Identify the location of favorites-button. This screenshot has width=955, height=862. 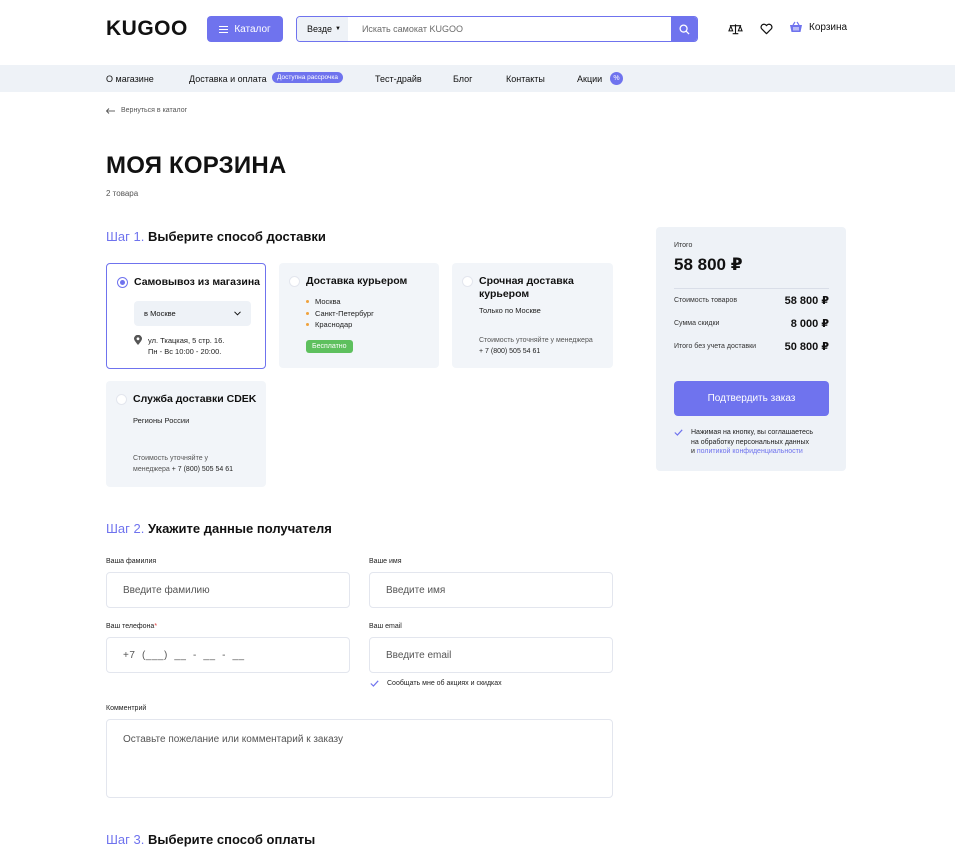
(766, 29).